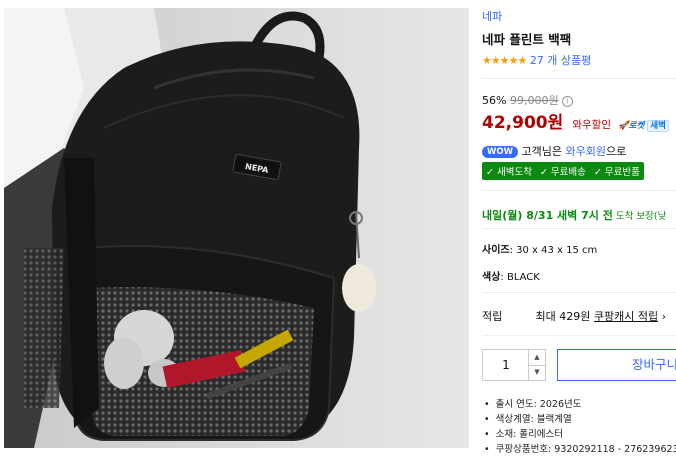 Image resolution: width=676 pixels, height=463 pixels. Describe the element at coordinates (580, 434) in the screenshot. I see `attribute-item: 소재: 폴리에스터` at that location.